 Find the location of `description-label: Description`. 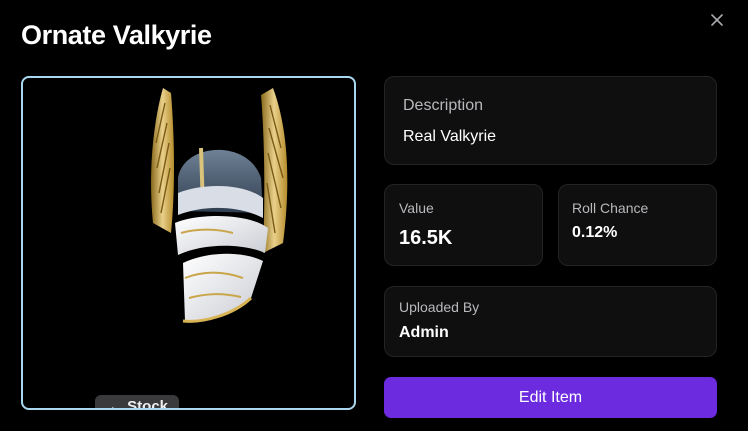

description-label: Description is located at coordinates (443, 105).